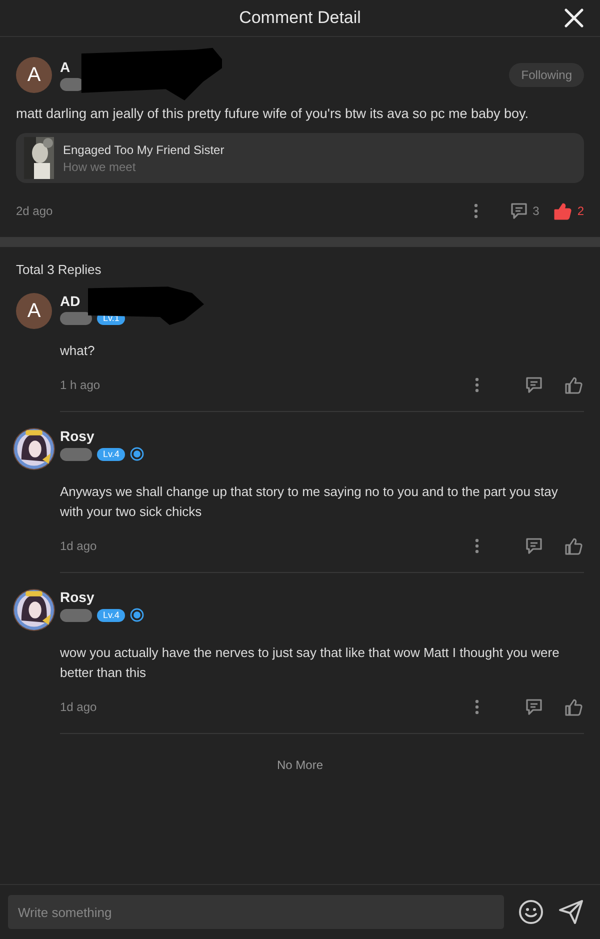  What do you see at coordinates (571, 912) in the screenshot?
I see `send-icon` at bounding box center [571, 912].